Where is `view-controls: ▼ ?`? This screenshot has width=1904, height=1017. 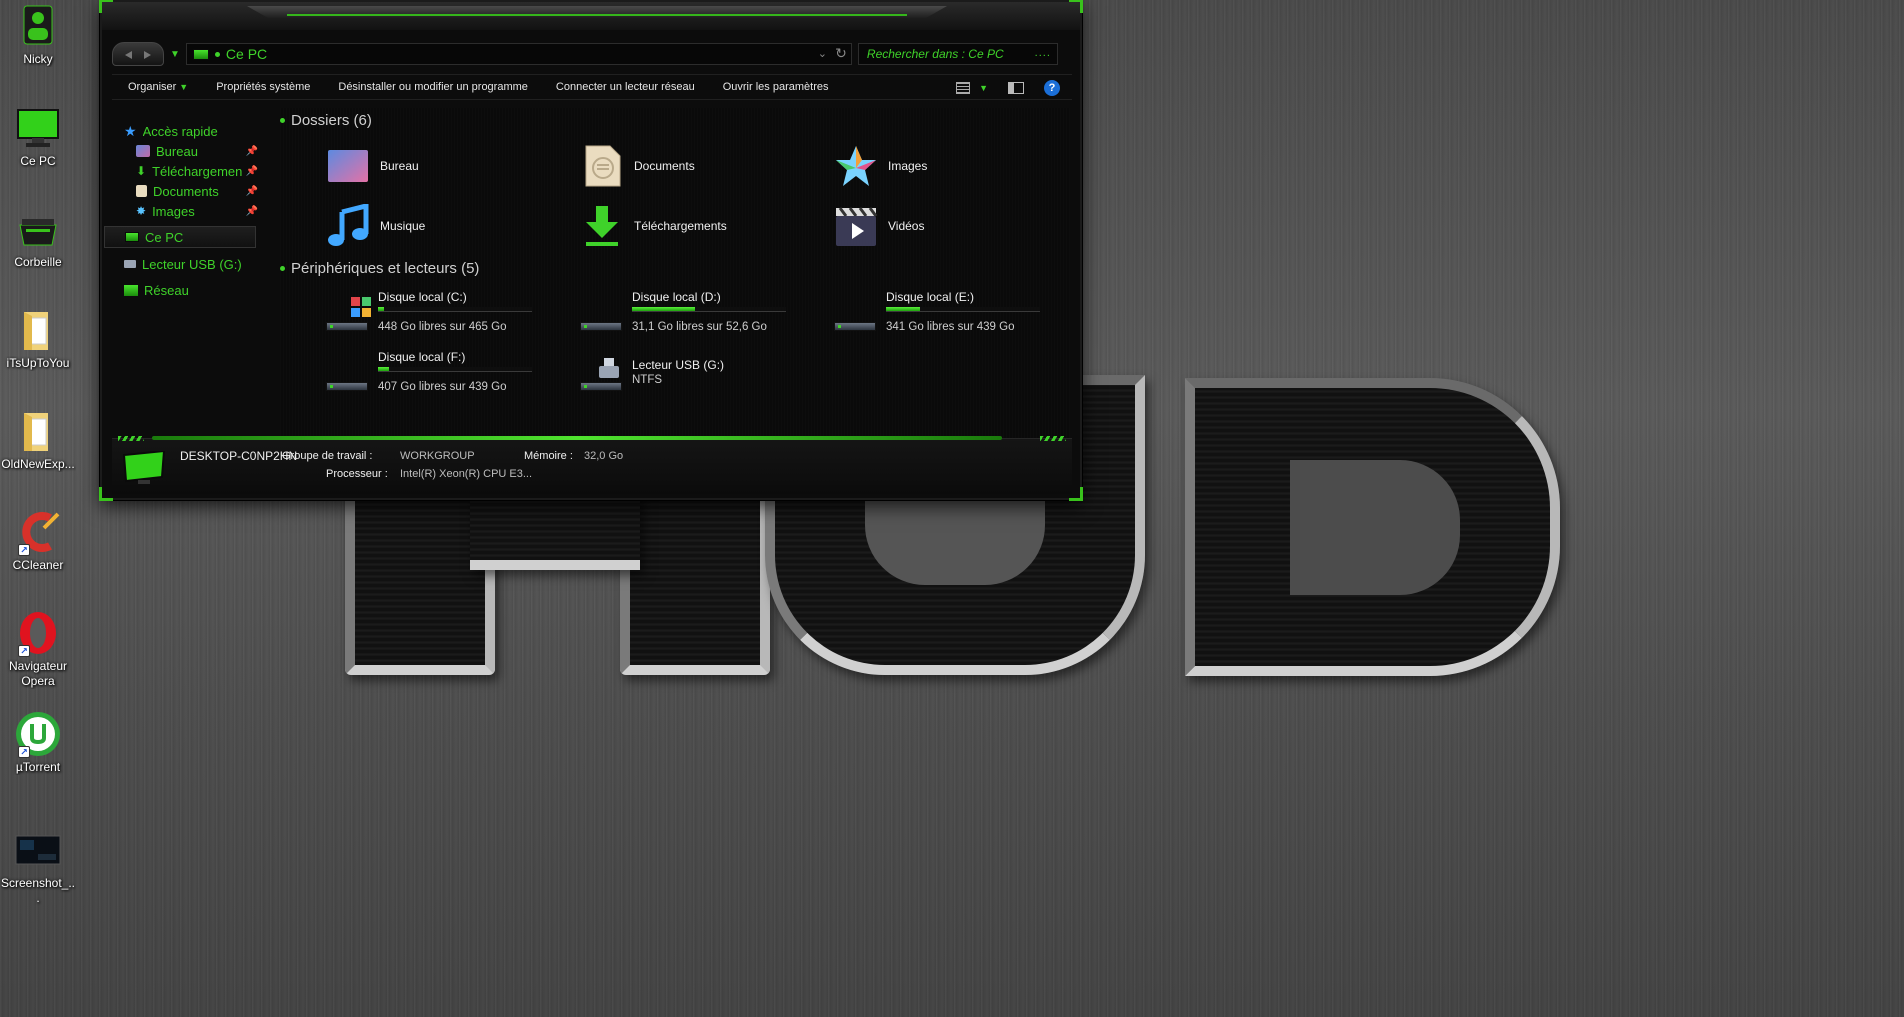 view-controls: ▼ ? is located at coordinates (1008, 88).